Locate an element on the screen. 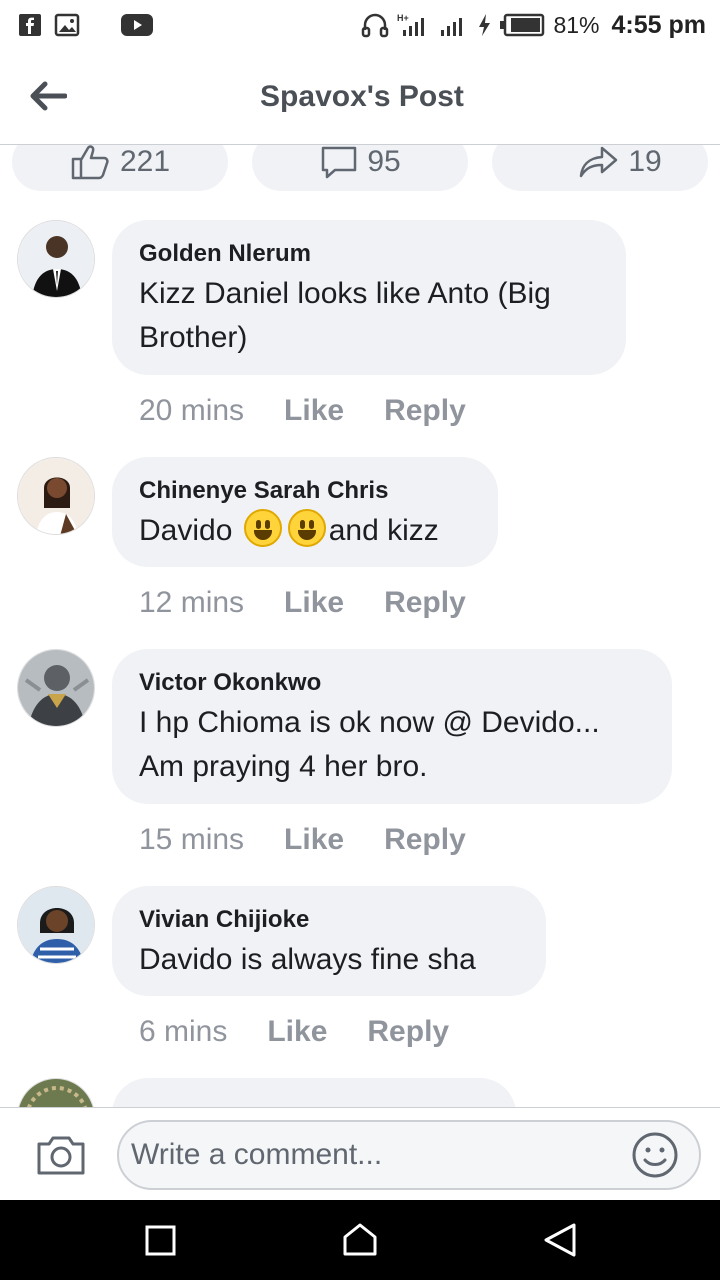 The height and width of the screenshot is (1280, 720). back-nav-button is located at coordinates (560, 1240).